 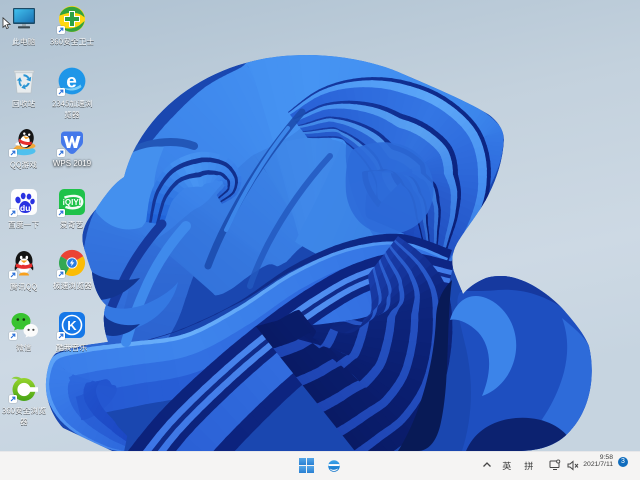 I want to click on svg-text: du, so click(x=25, y=208).